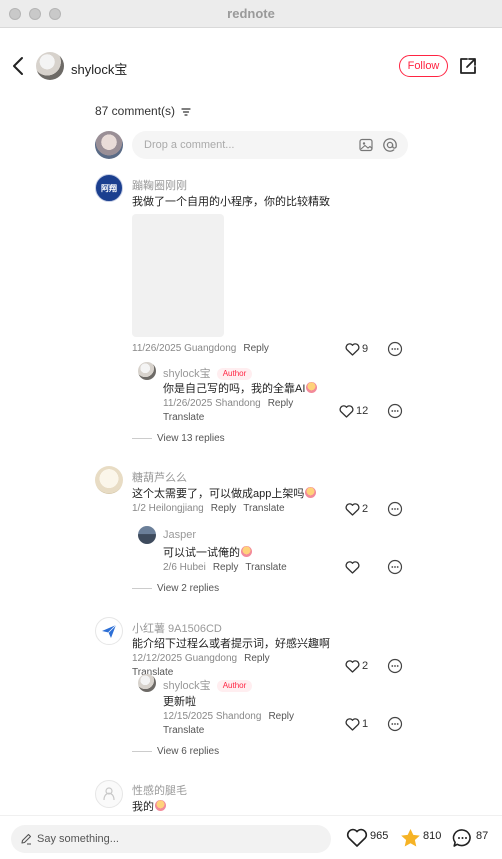 The image size is (502, 859). I want to click on like-button: 12, so click(353, 411).